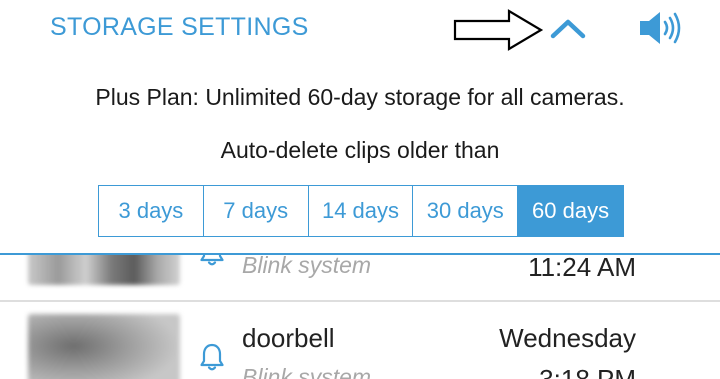 This screenshot has width=720, height=379. I want to click on autodelete-option-60-days: 60 days, so click(570, 211).